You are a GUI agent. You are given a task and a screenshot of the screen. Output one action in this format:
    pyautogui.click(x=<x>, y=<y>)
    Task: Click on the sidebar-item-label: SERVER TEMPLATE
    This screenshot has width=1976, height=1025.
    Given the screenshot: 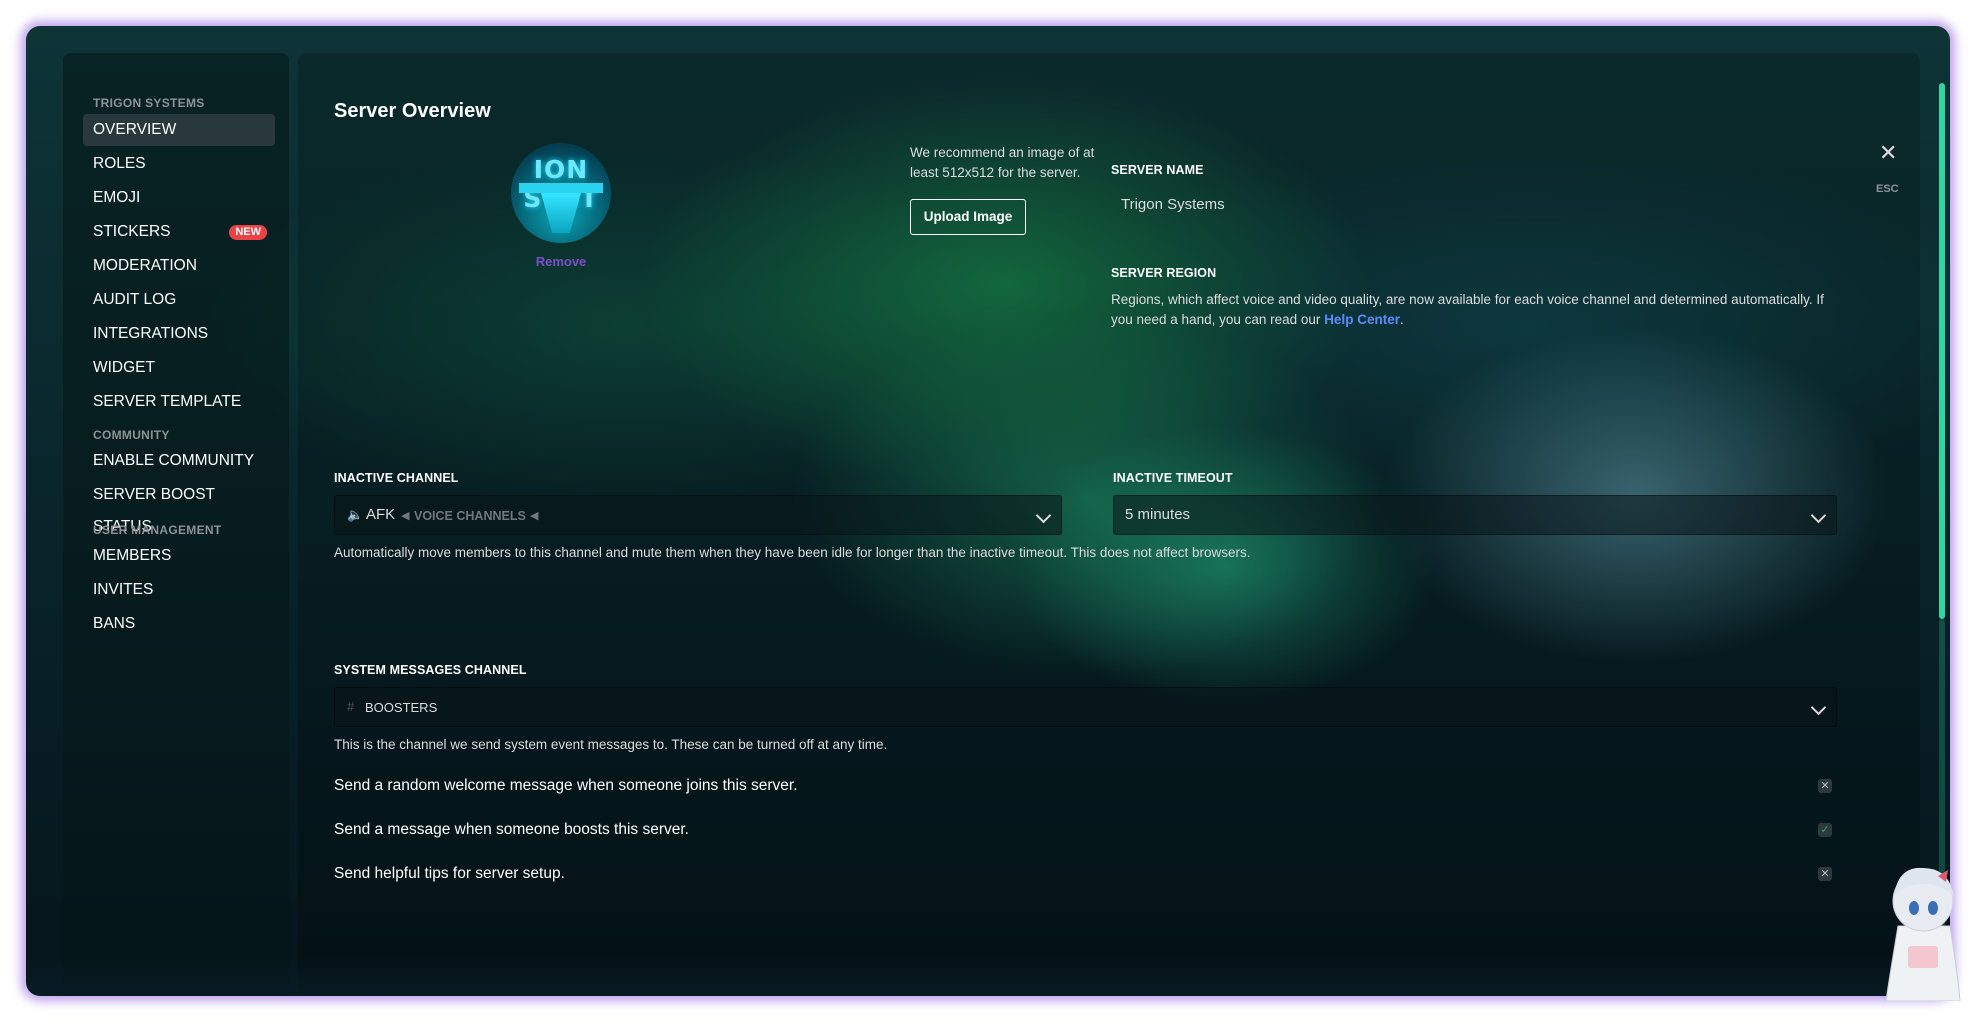 What is the action you would take?
    pyautogui.click(x=167, y=401)
    